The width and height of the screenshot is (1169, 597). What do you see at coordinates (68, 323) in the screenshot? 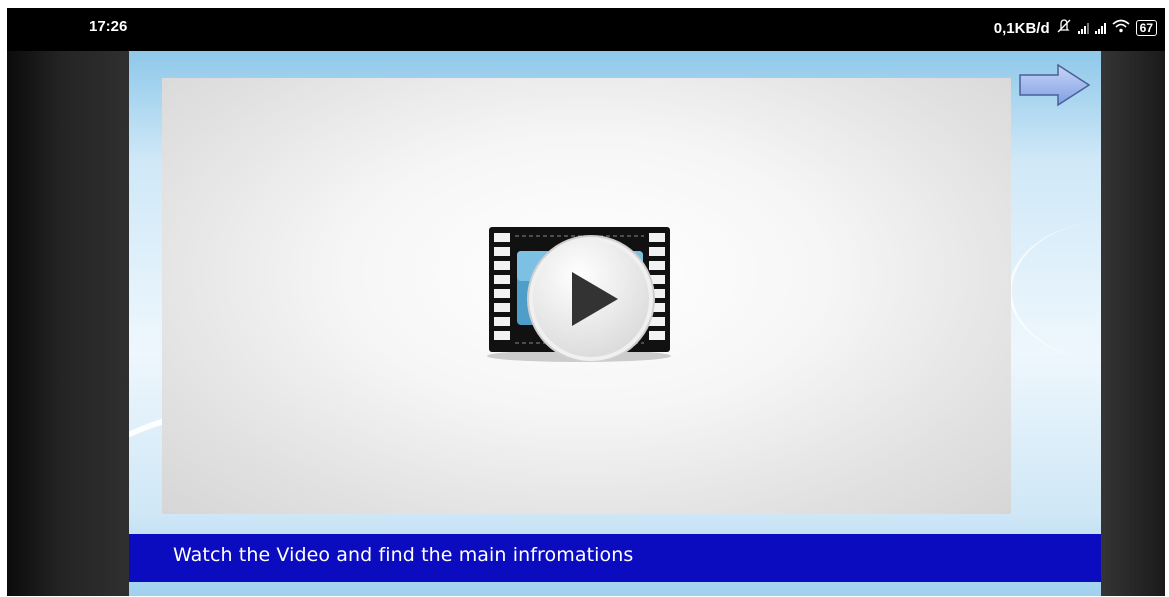
I see `left-letterbox` at bounding box center [68, 323].